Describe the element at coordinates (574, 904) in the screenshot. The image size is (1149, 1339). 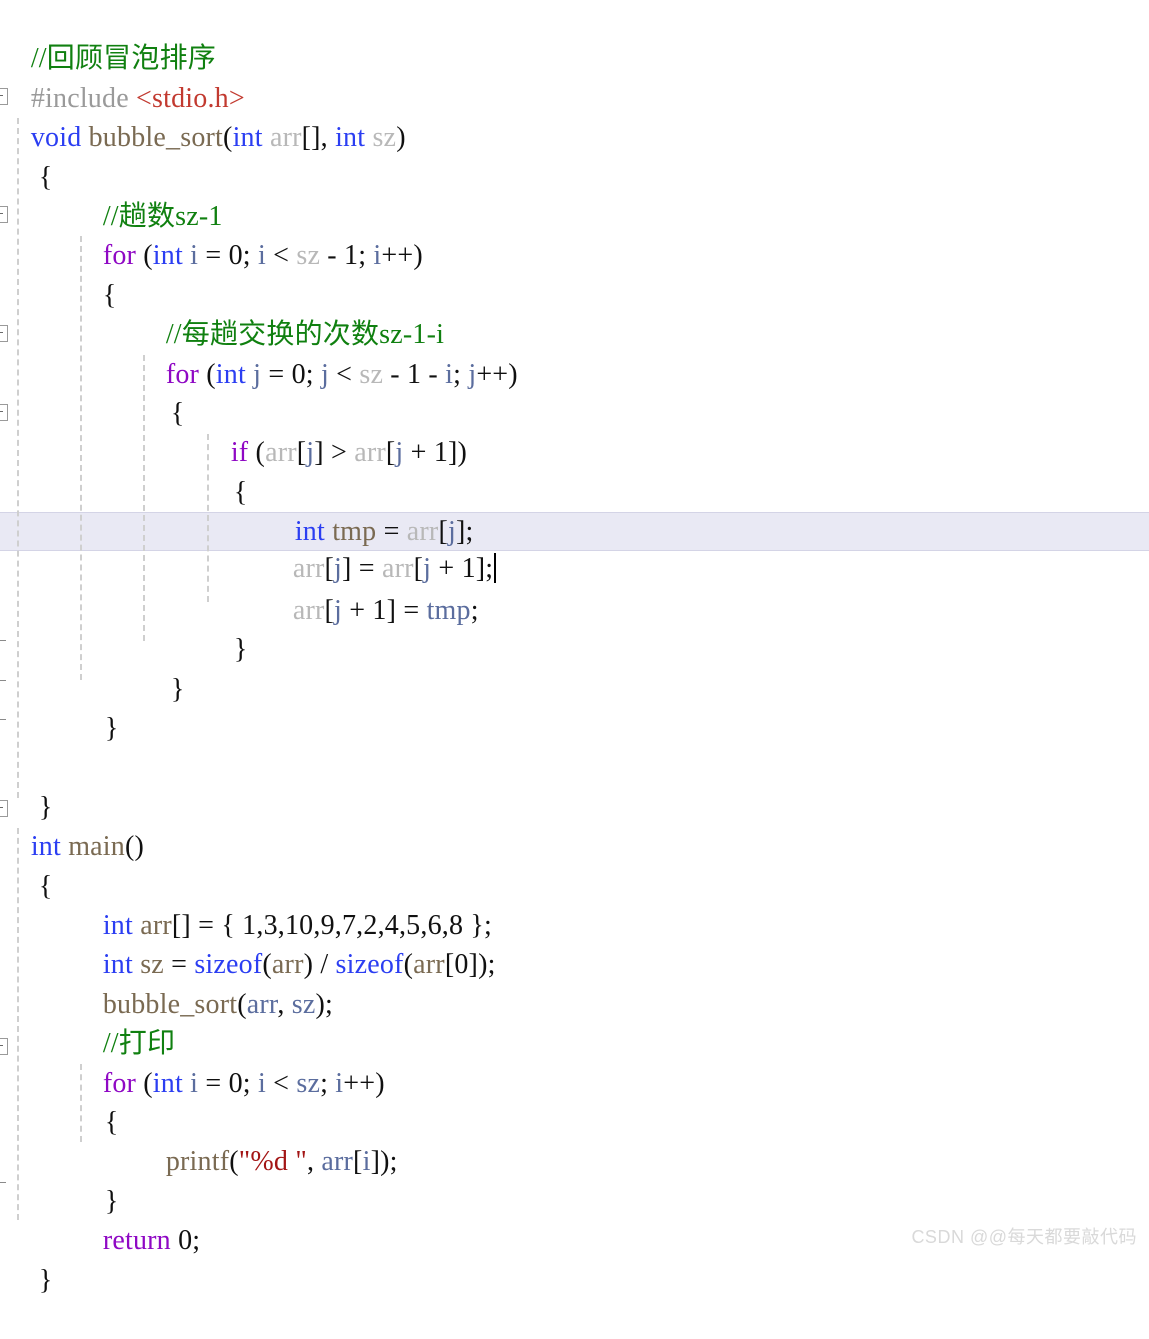
I see `code-line: int arr[] = { 1,3,10,9,7,2,4,5,6,8 };` at that location.